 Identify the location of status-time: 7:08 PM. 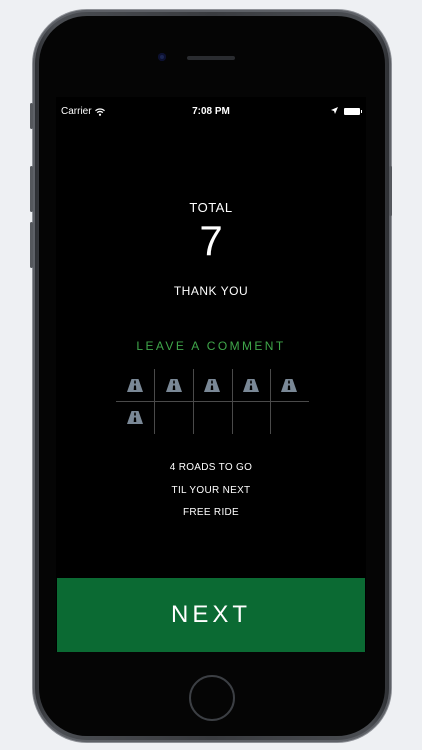
(211, 111).